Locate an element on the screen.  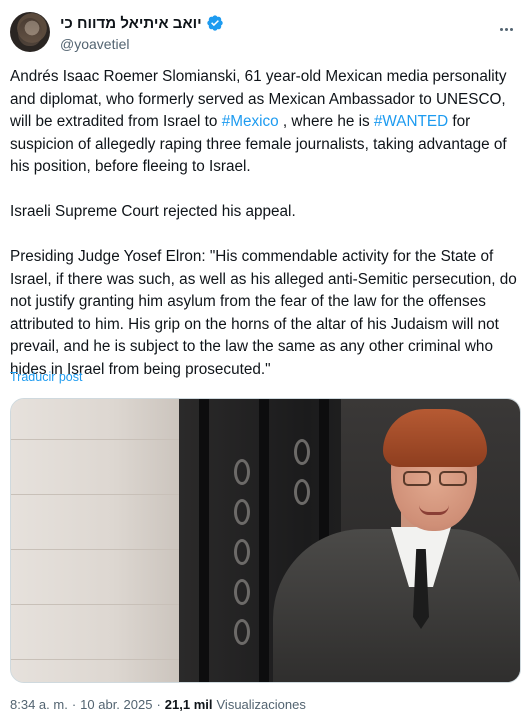
hashtag-link: #WANTED is located at coordinates (411, 121).